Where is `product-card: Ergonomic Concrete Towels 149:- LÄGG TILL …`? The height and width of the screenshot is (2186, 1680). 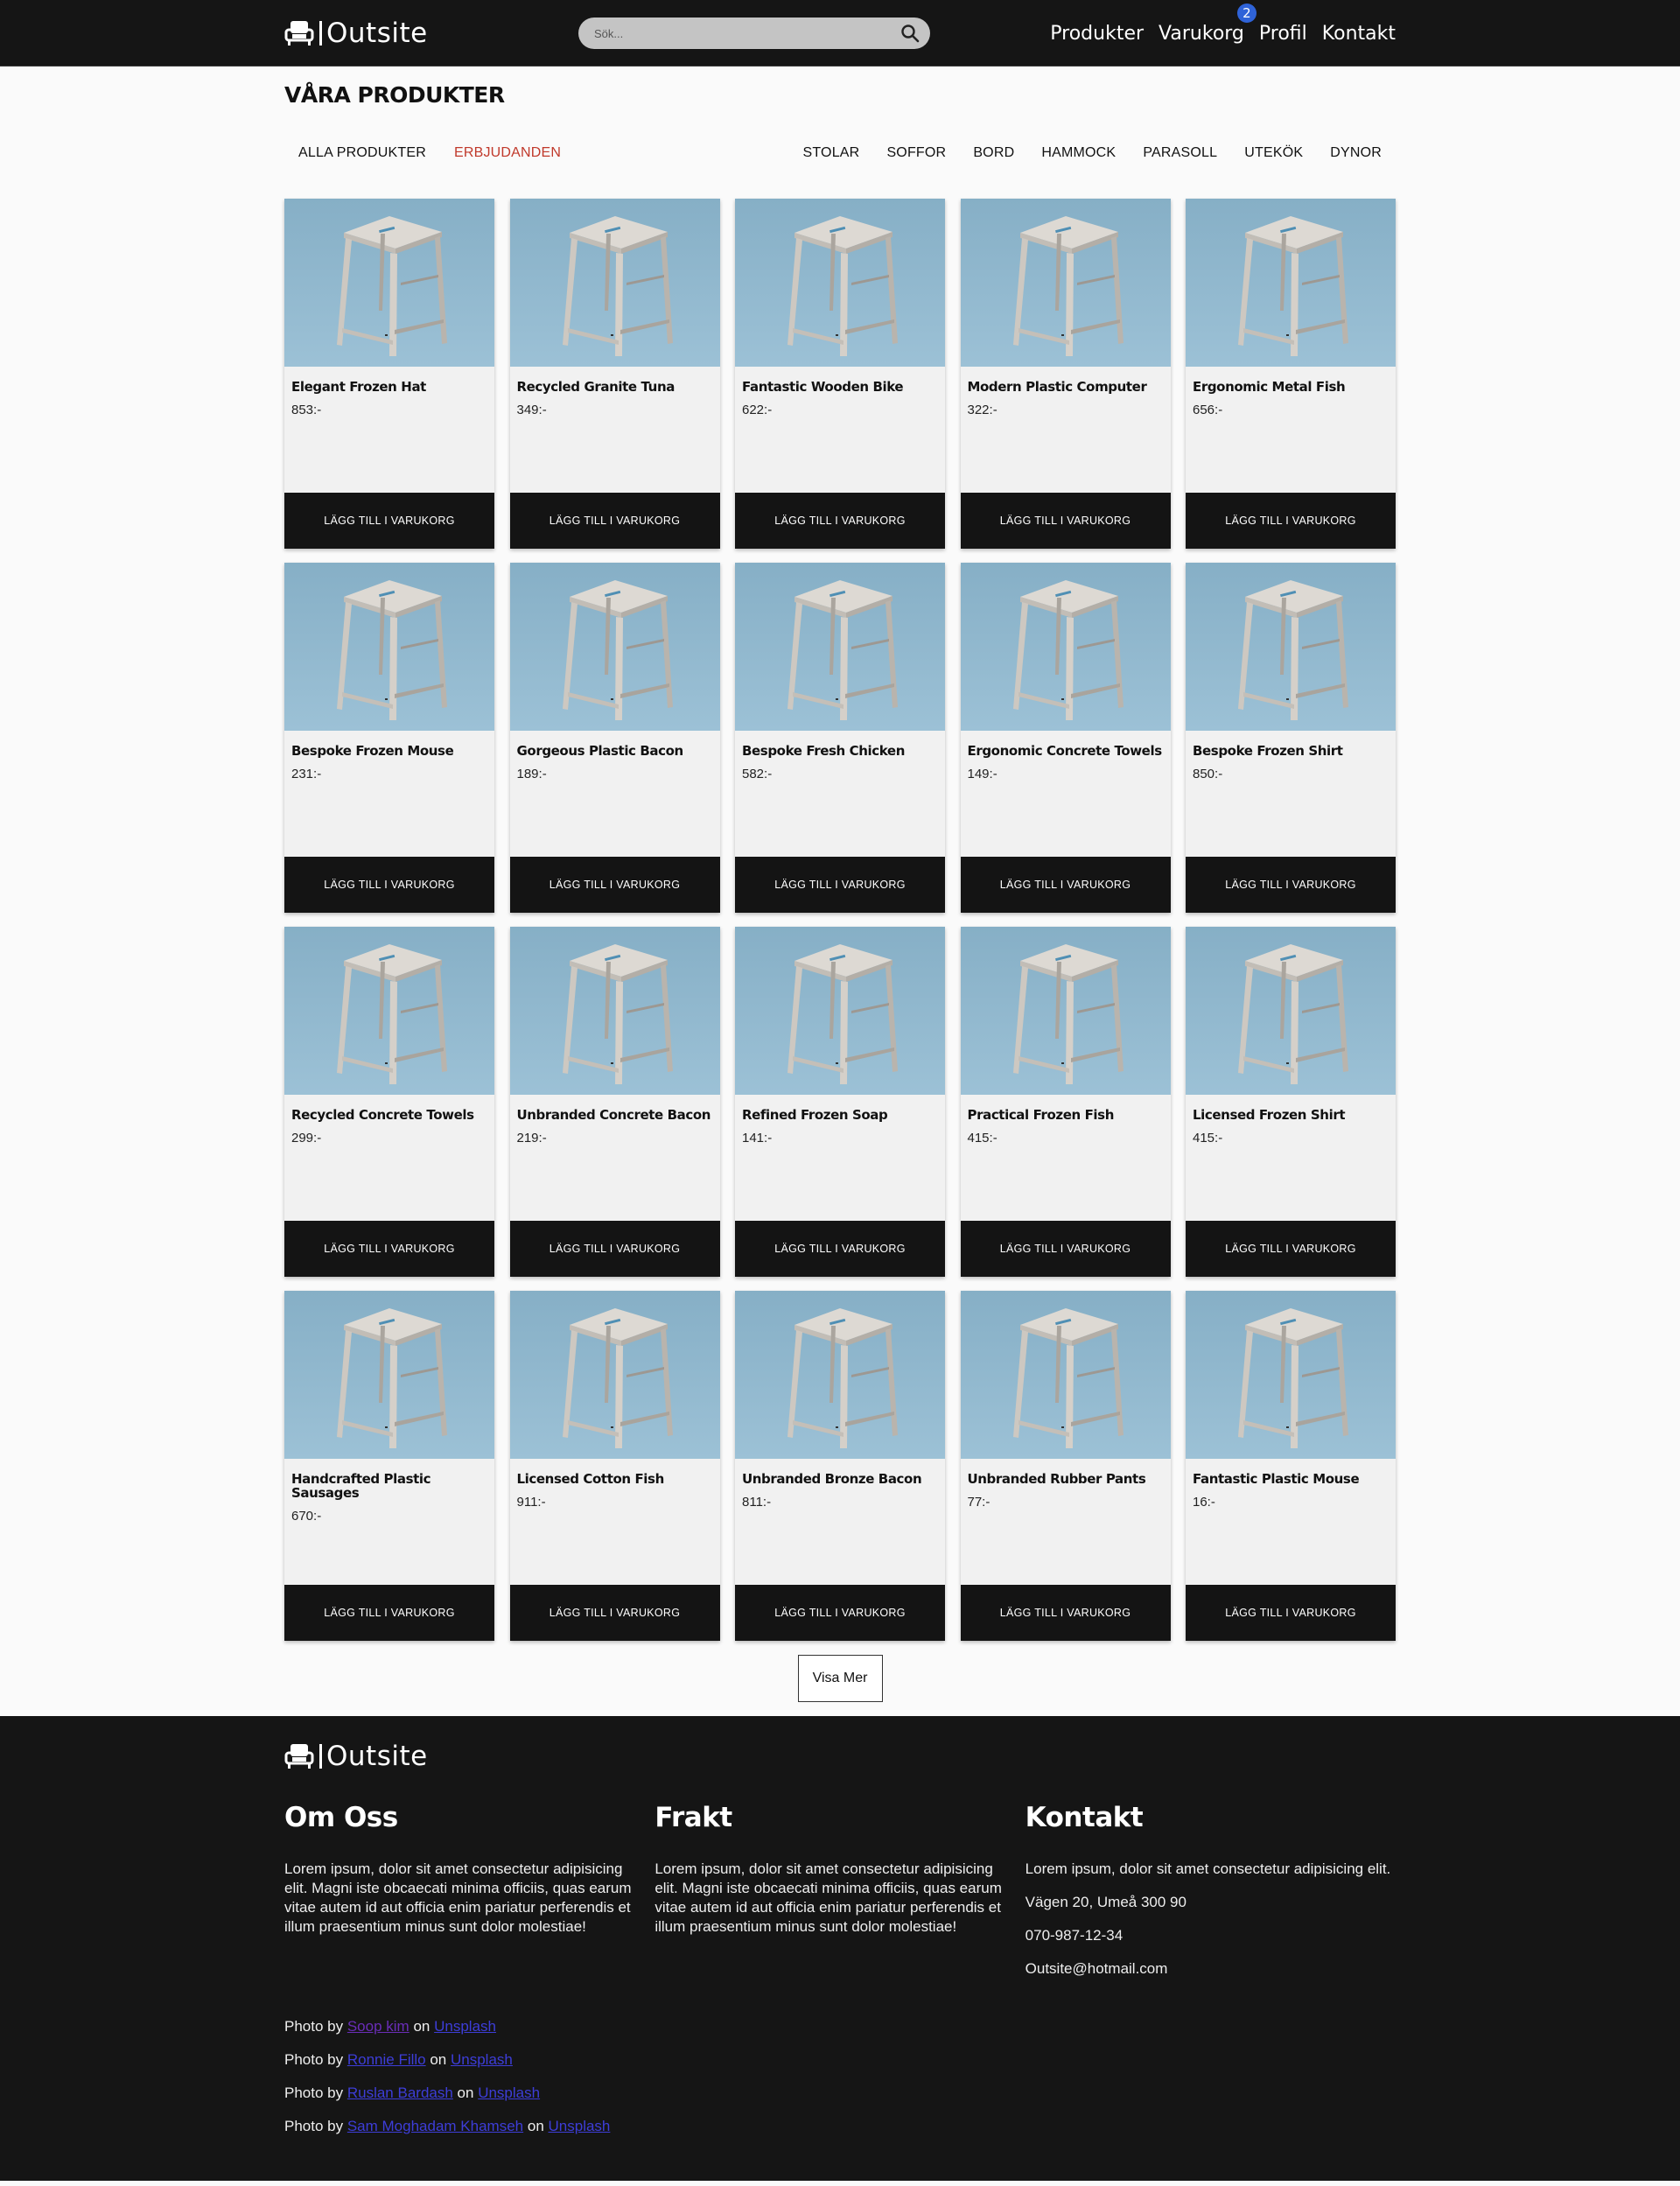 product-card: Ergonomic Concrete Towels 149:- LÄGG TILL … is located at coordinates (1065, 738).